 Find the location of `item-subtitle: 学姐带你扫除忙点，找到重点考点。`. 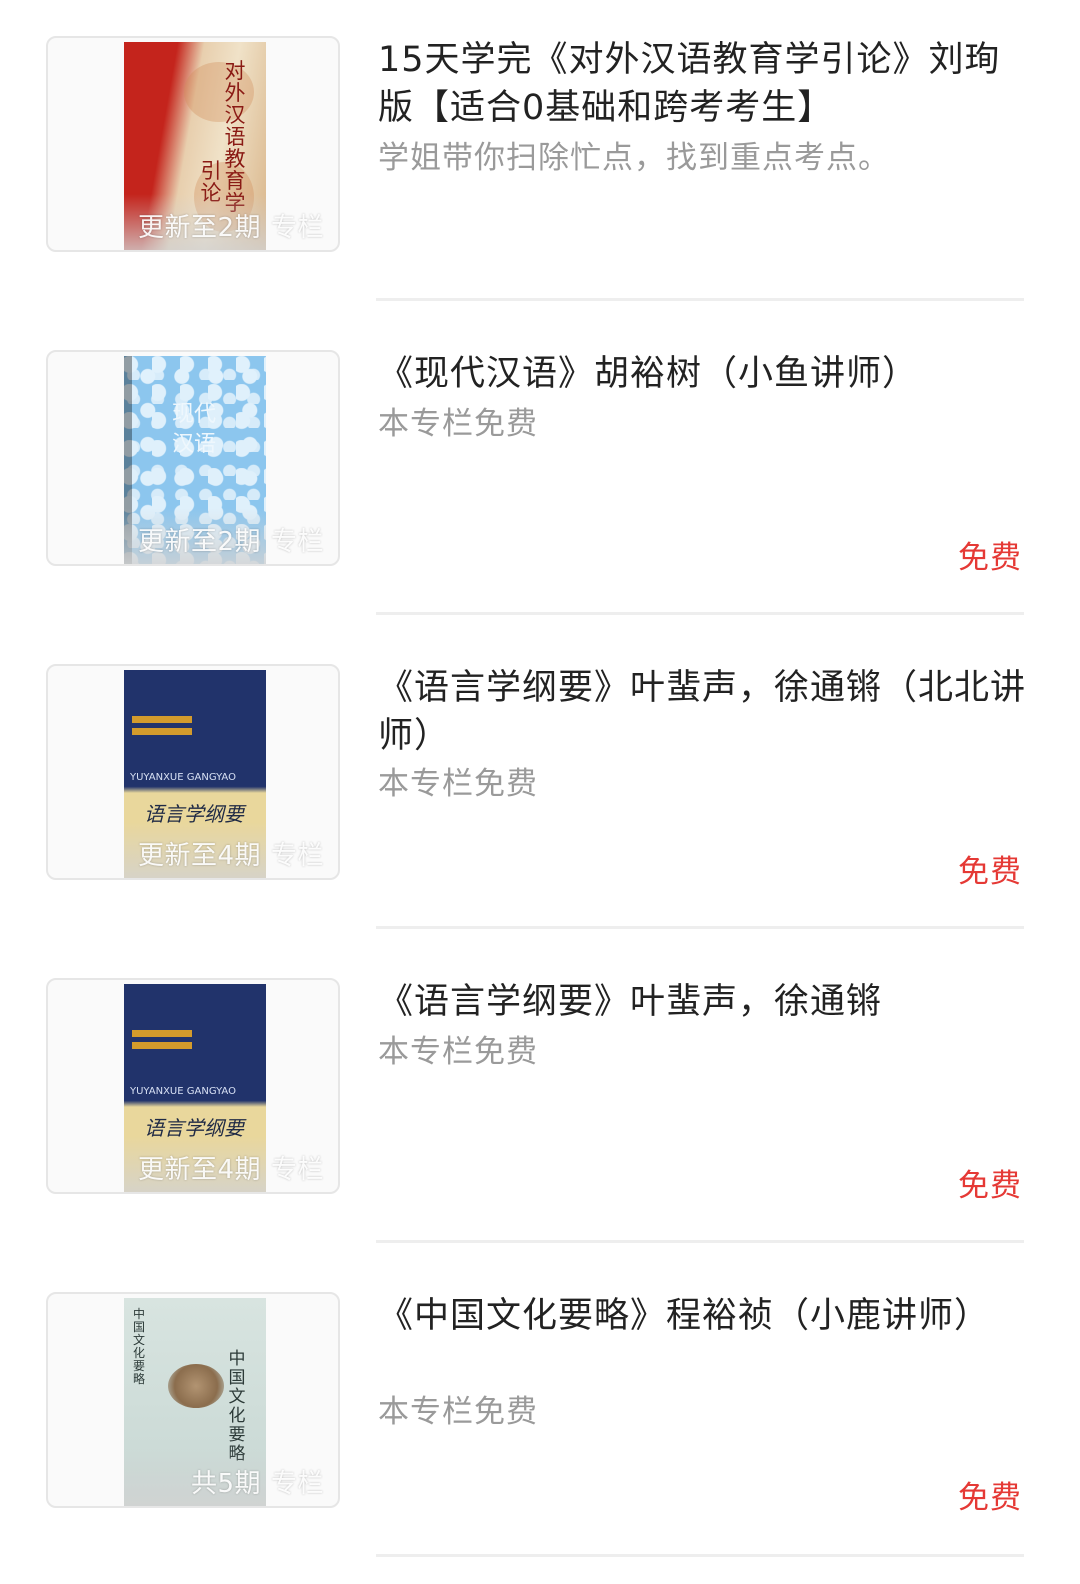

item-subtitle: 学姐带你扫除忙点，找到重点考点。 is located at coordinates (634, 158).